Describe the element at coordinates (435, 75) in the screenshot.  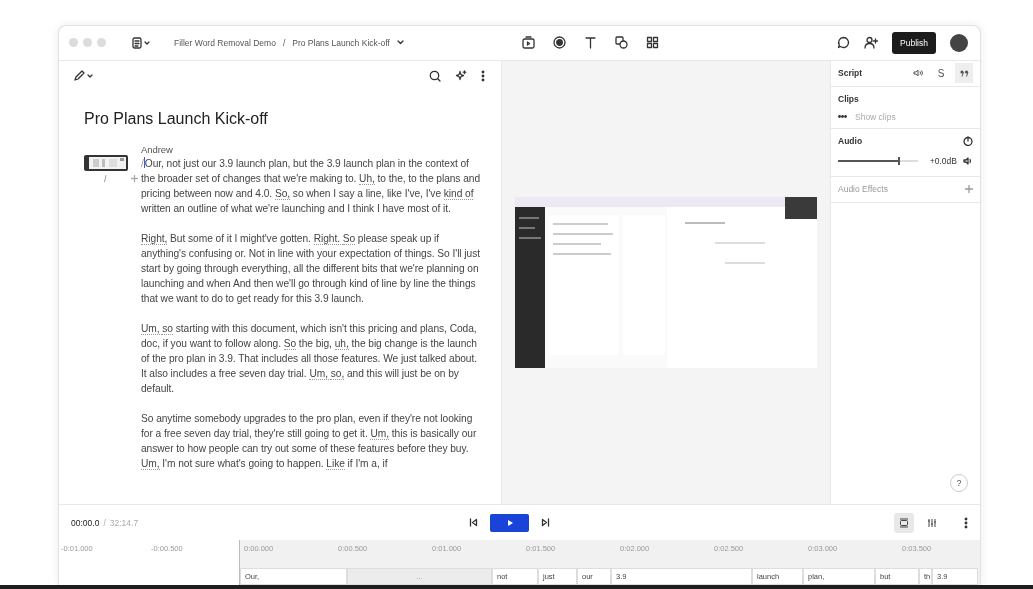
I see `search-icon` at that location.